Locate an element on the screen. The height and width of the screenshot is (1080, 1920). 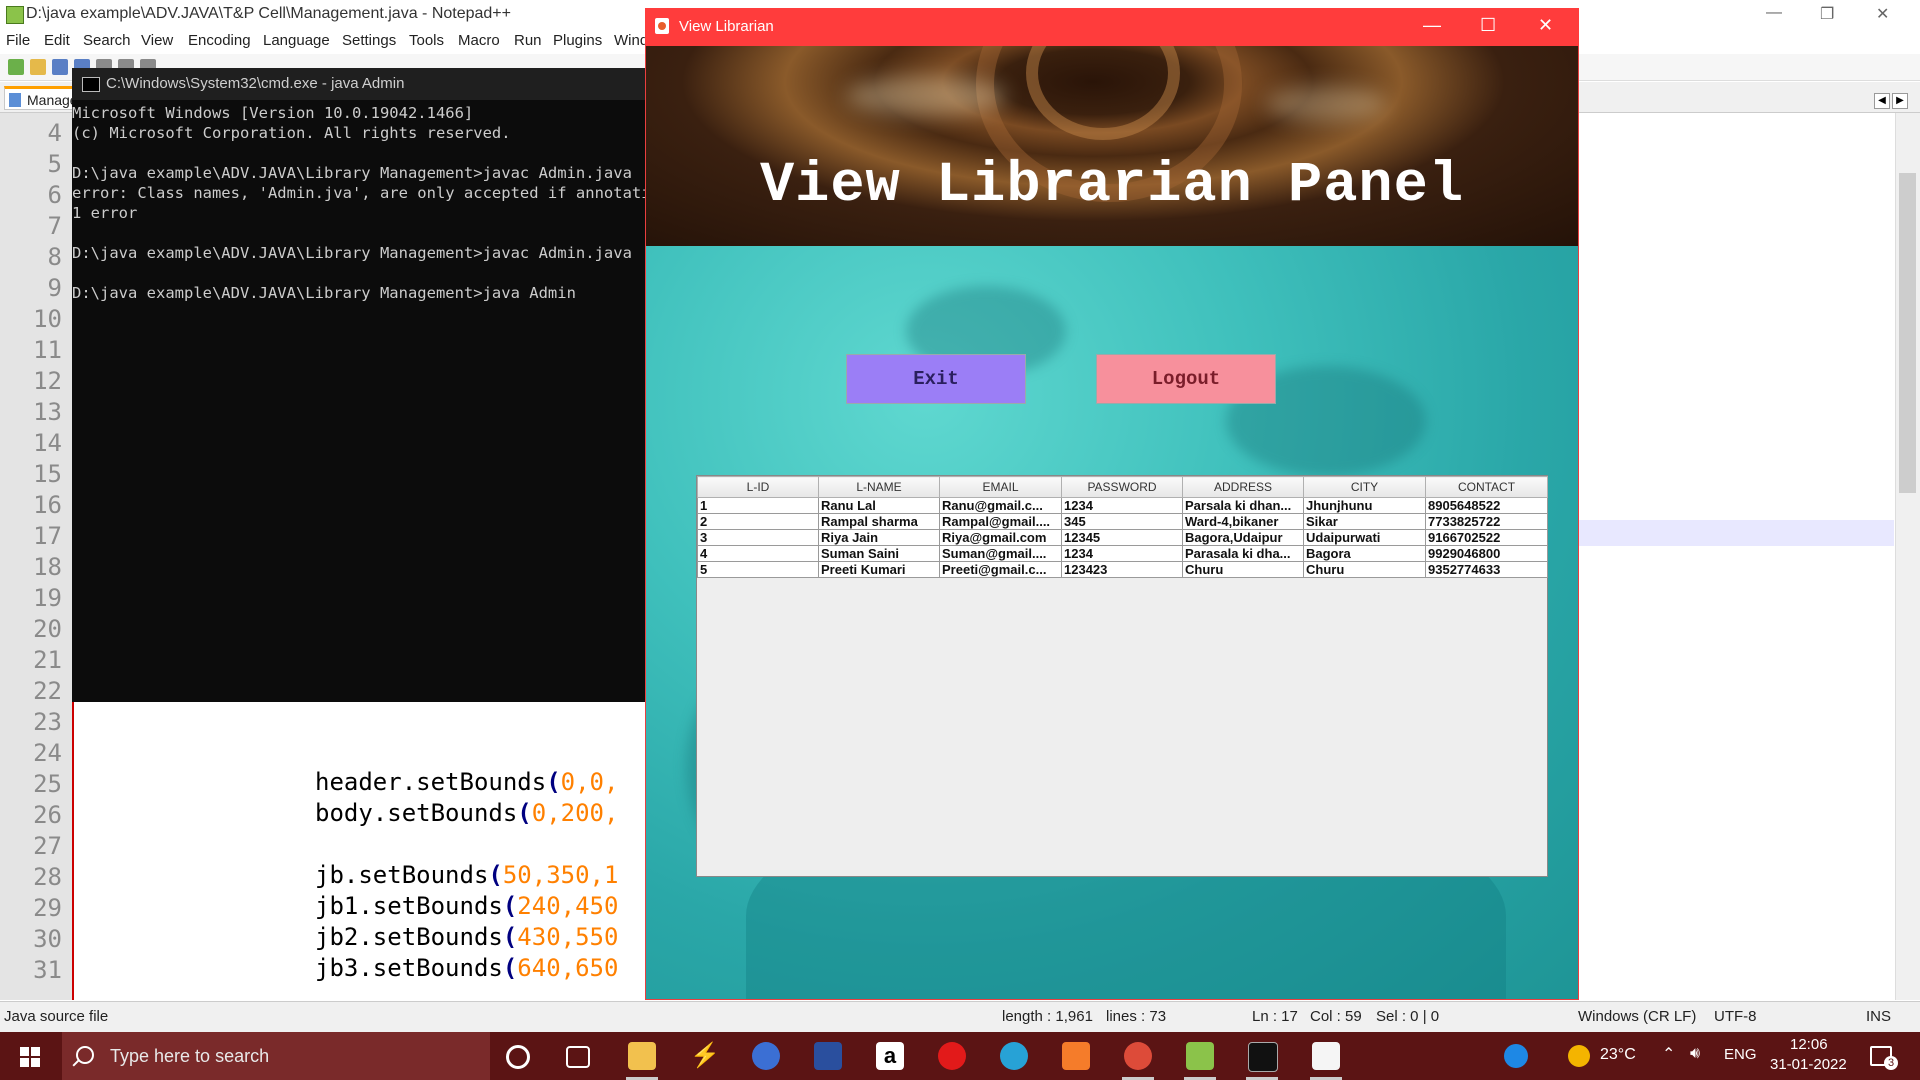
chrome-icon is located at coordinates (1138, 1056).